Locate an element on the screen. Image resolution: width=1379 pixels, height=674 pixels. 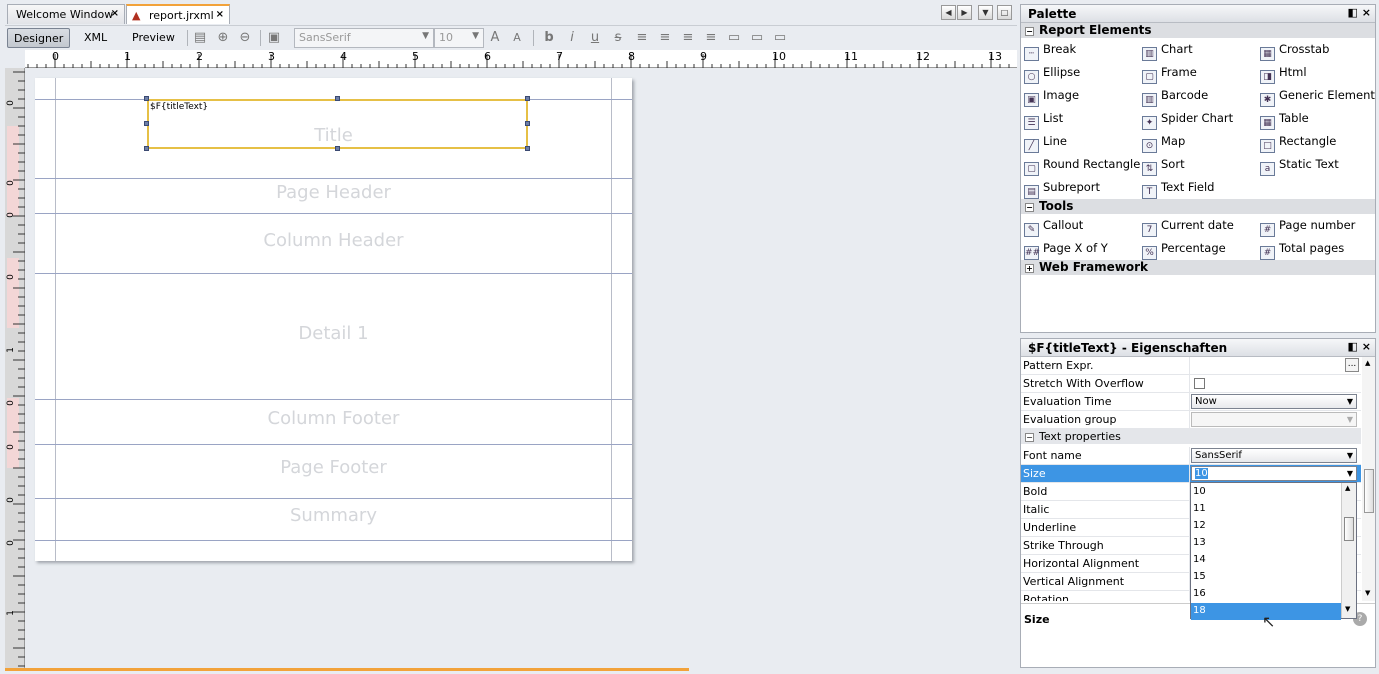
tool-item-callout: ✎ Callout is located at coordinates (1053, 227).